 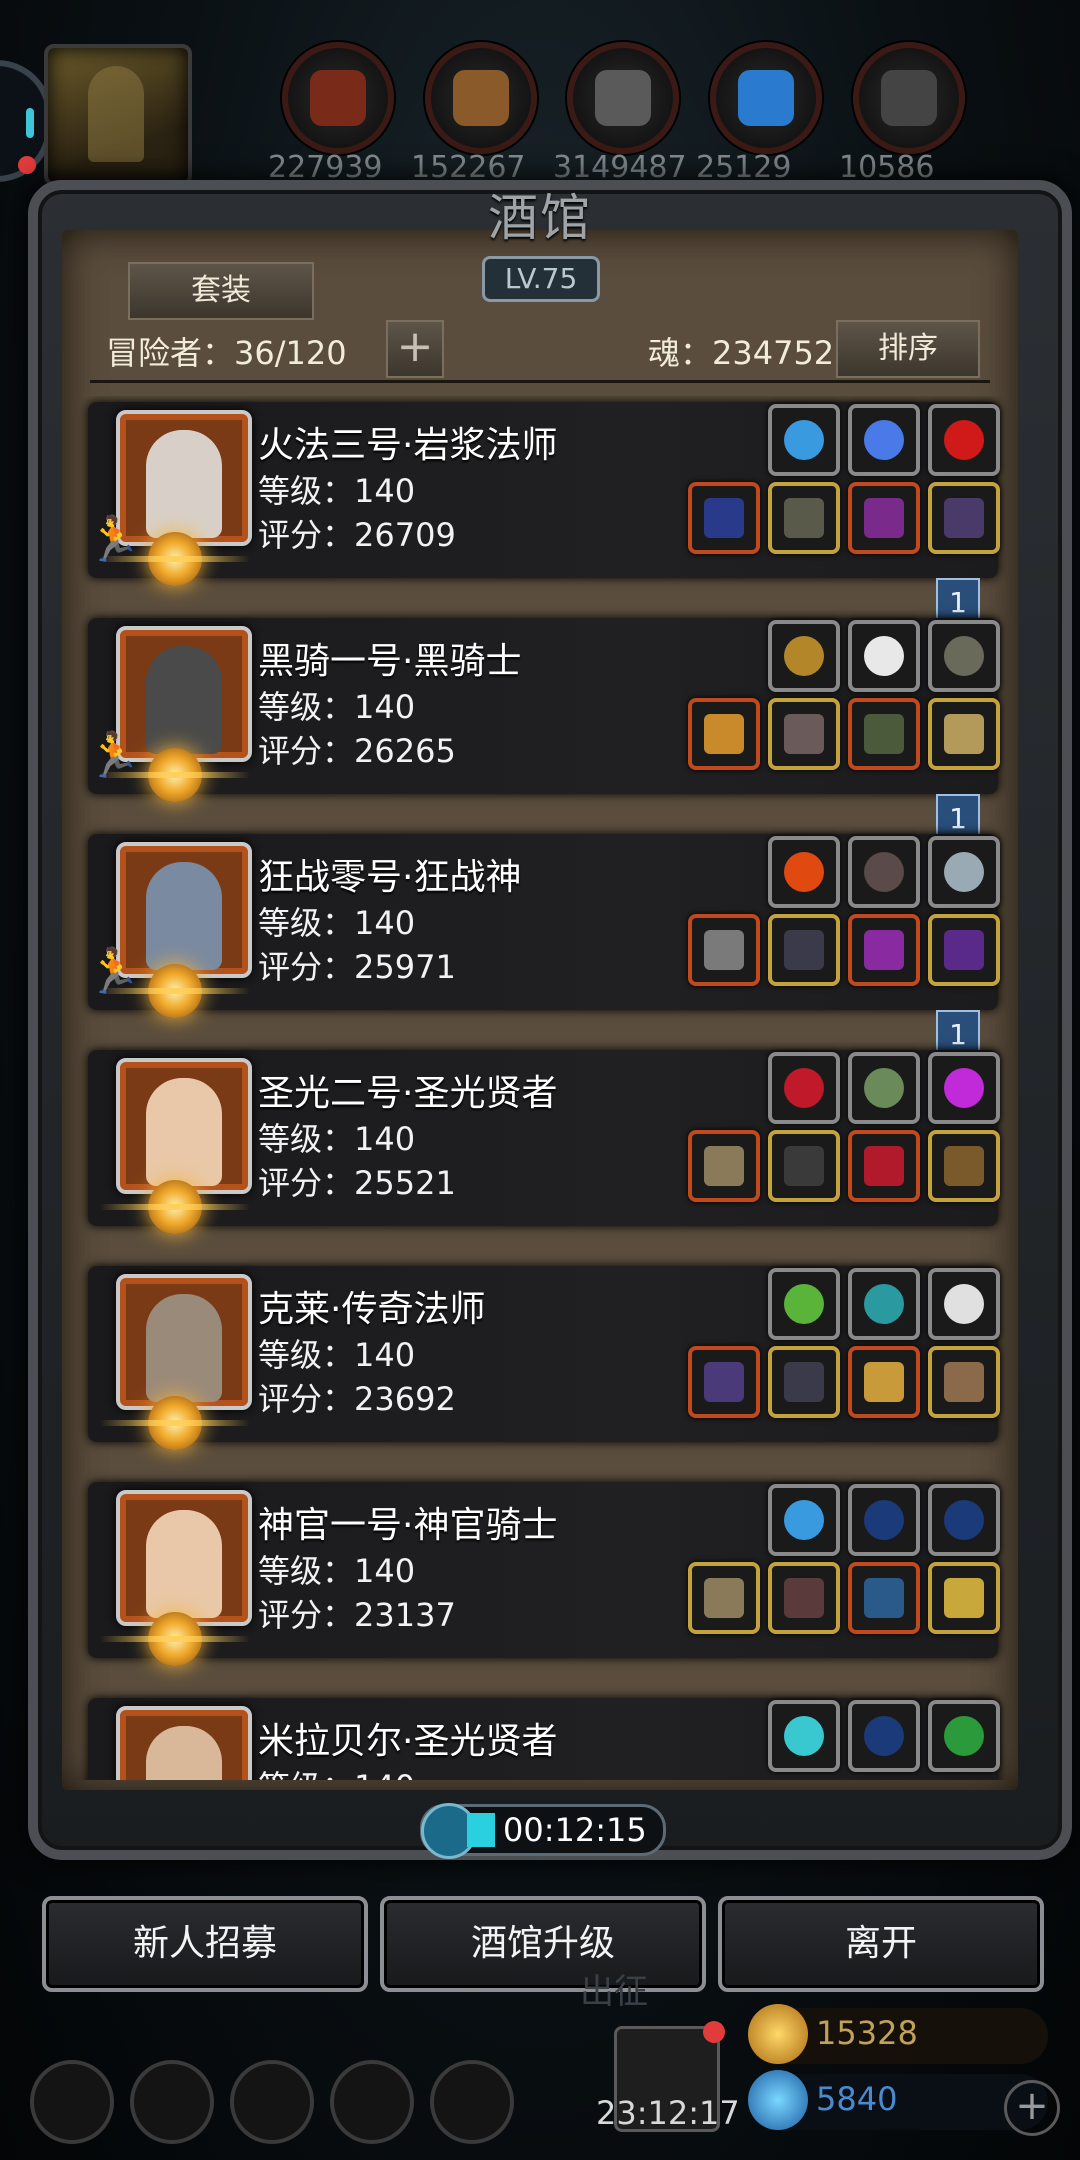 What do you see at coordinates (272, 2102) in the screenshot?
I see `castle-icon` at bounding box center [272, 2102].